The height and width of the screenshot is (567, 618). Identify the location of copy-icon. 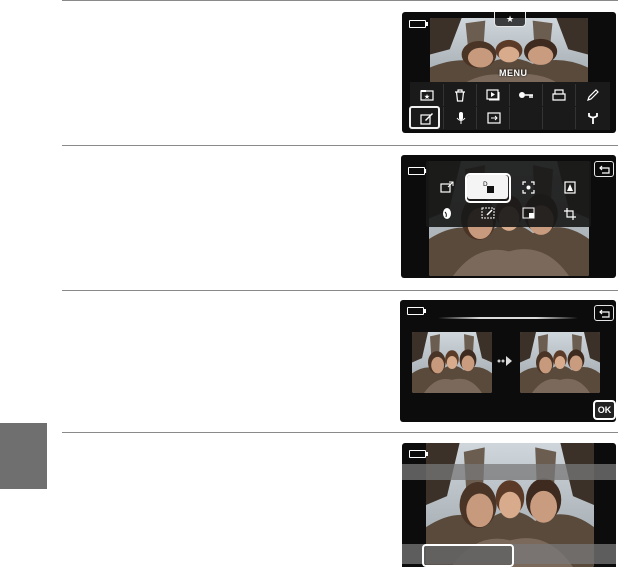
(493, 118).